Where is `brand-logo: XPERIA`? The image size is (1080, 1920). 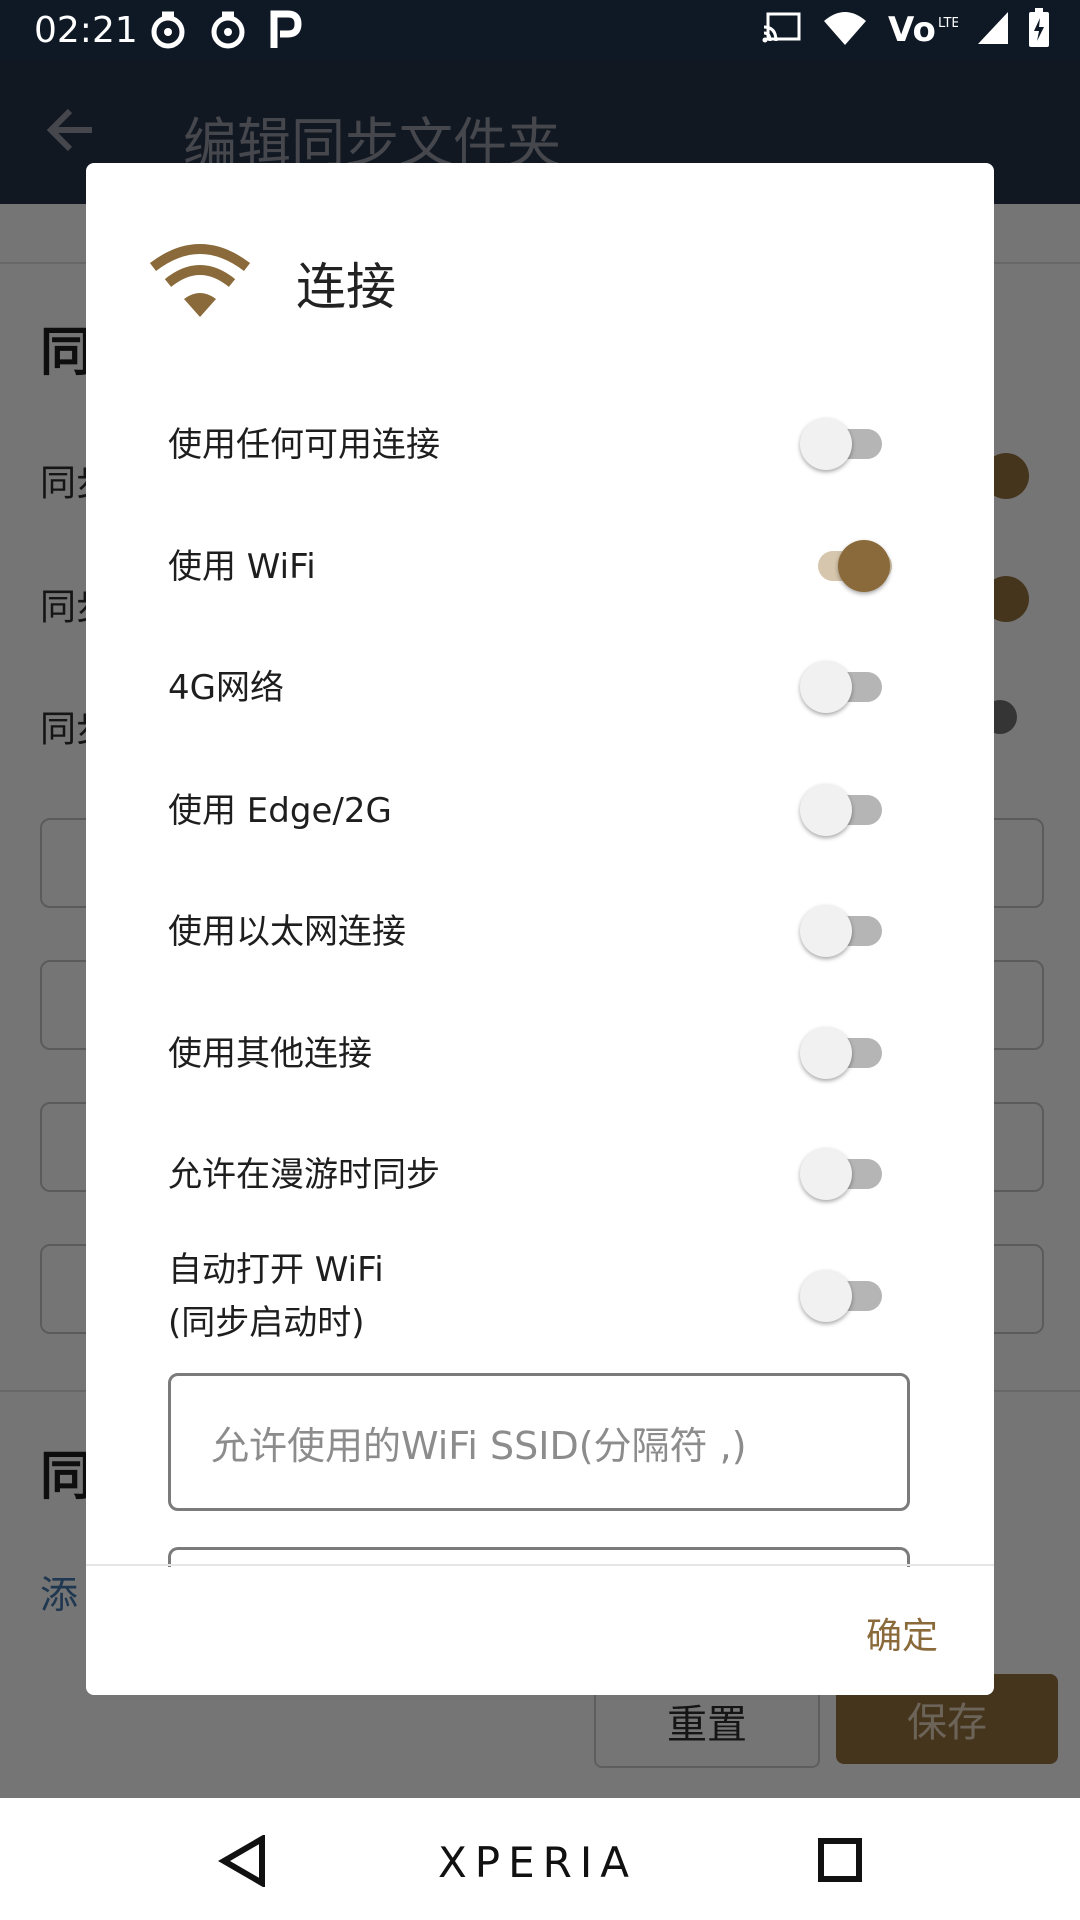 brand-logo: XPERIA is located at coordinates (537, 1862).